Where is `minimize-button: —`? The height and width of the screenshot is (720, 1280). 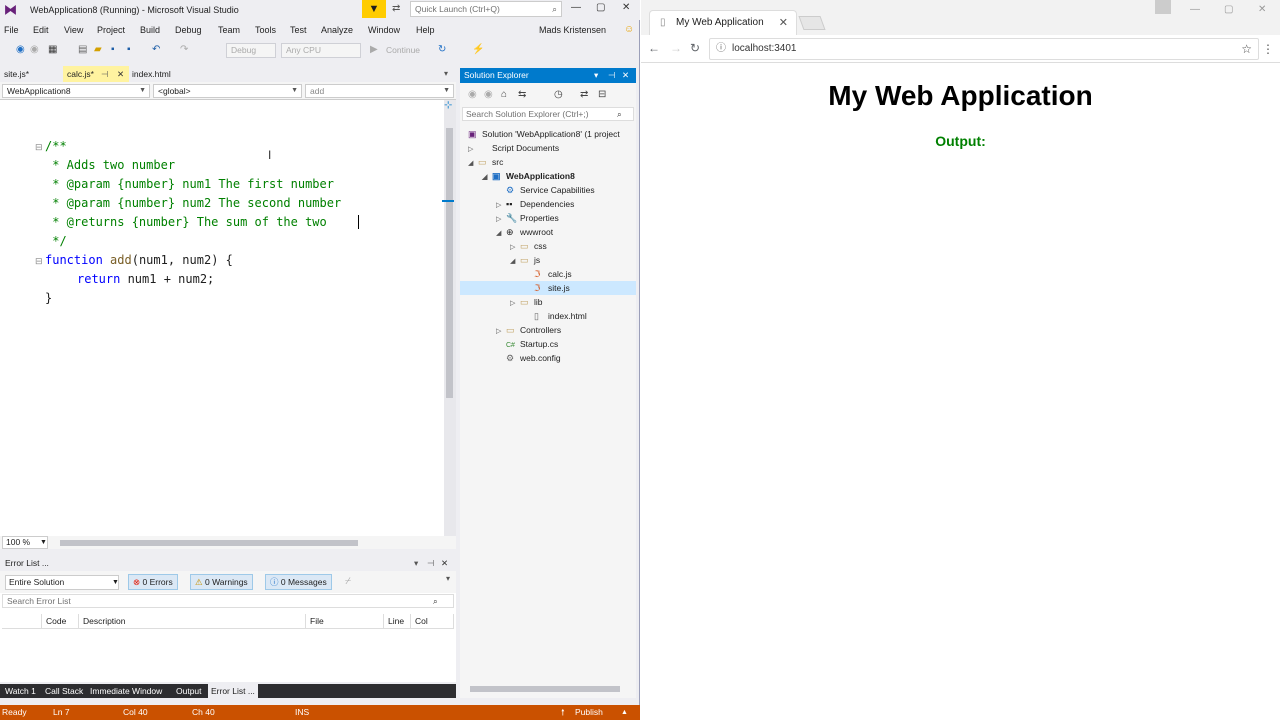
minimize-button: — is located at coordinates (576, 7).